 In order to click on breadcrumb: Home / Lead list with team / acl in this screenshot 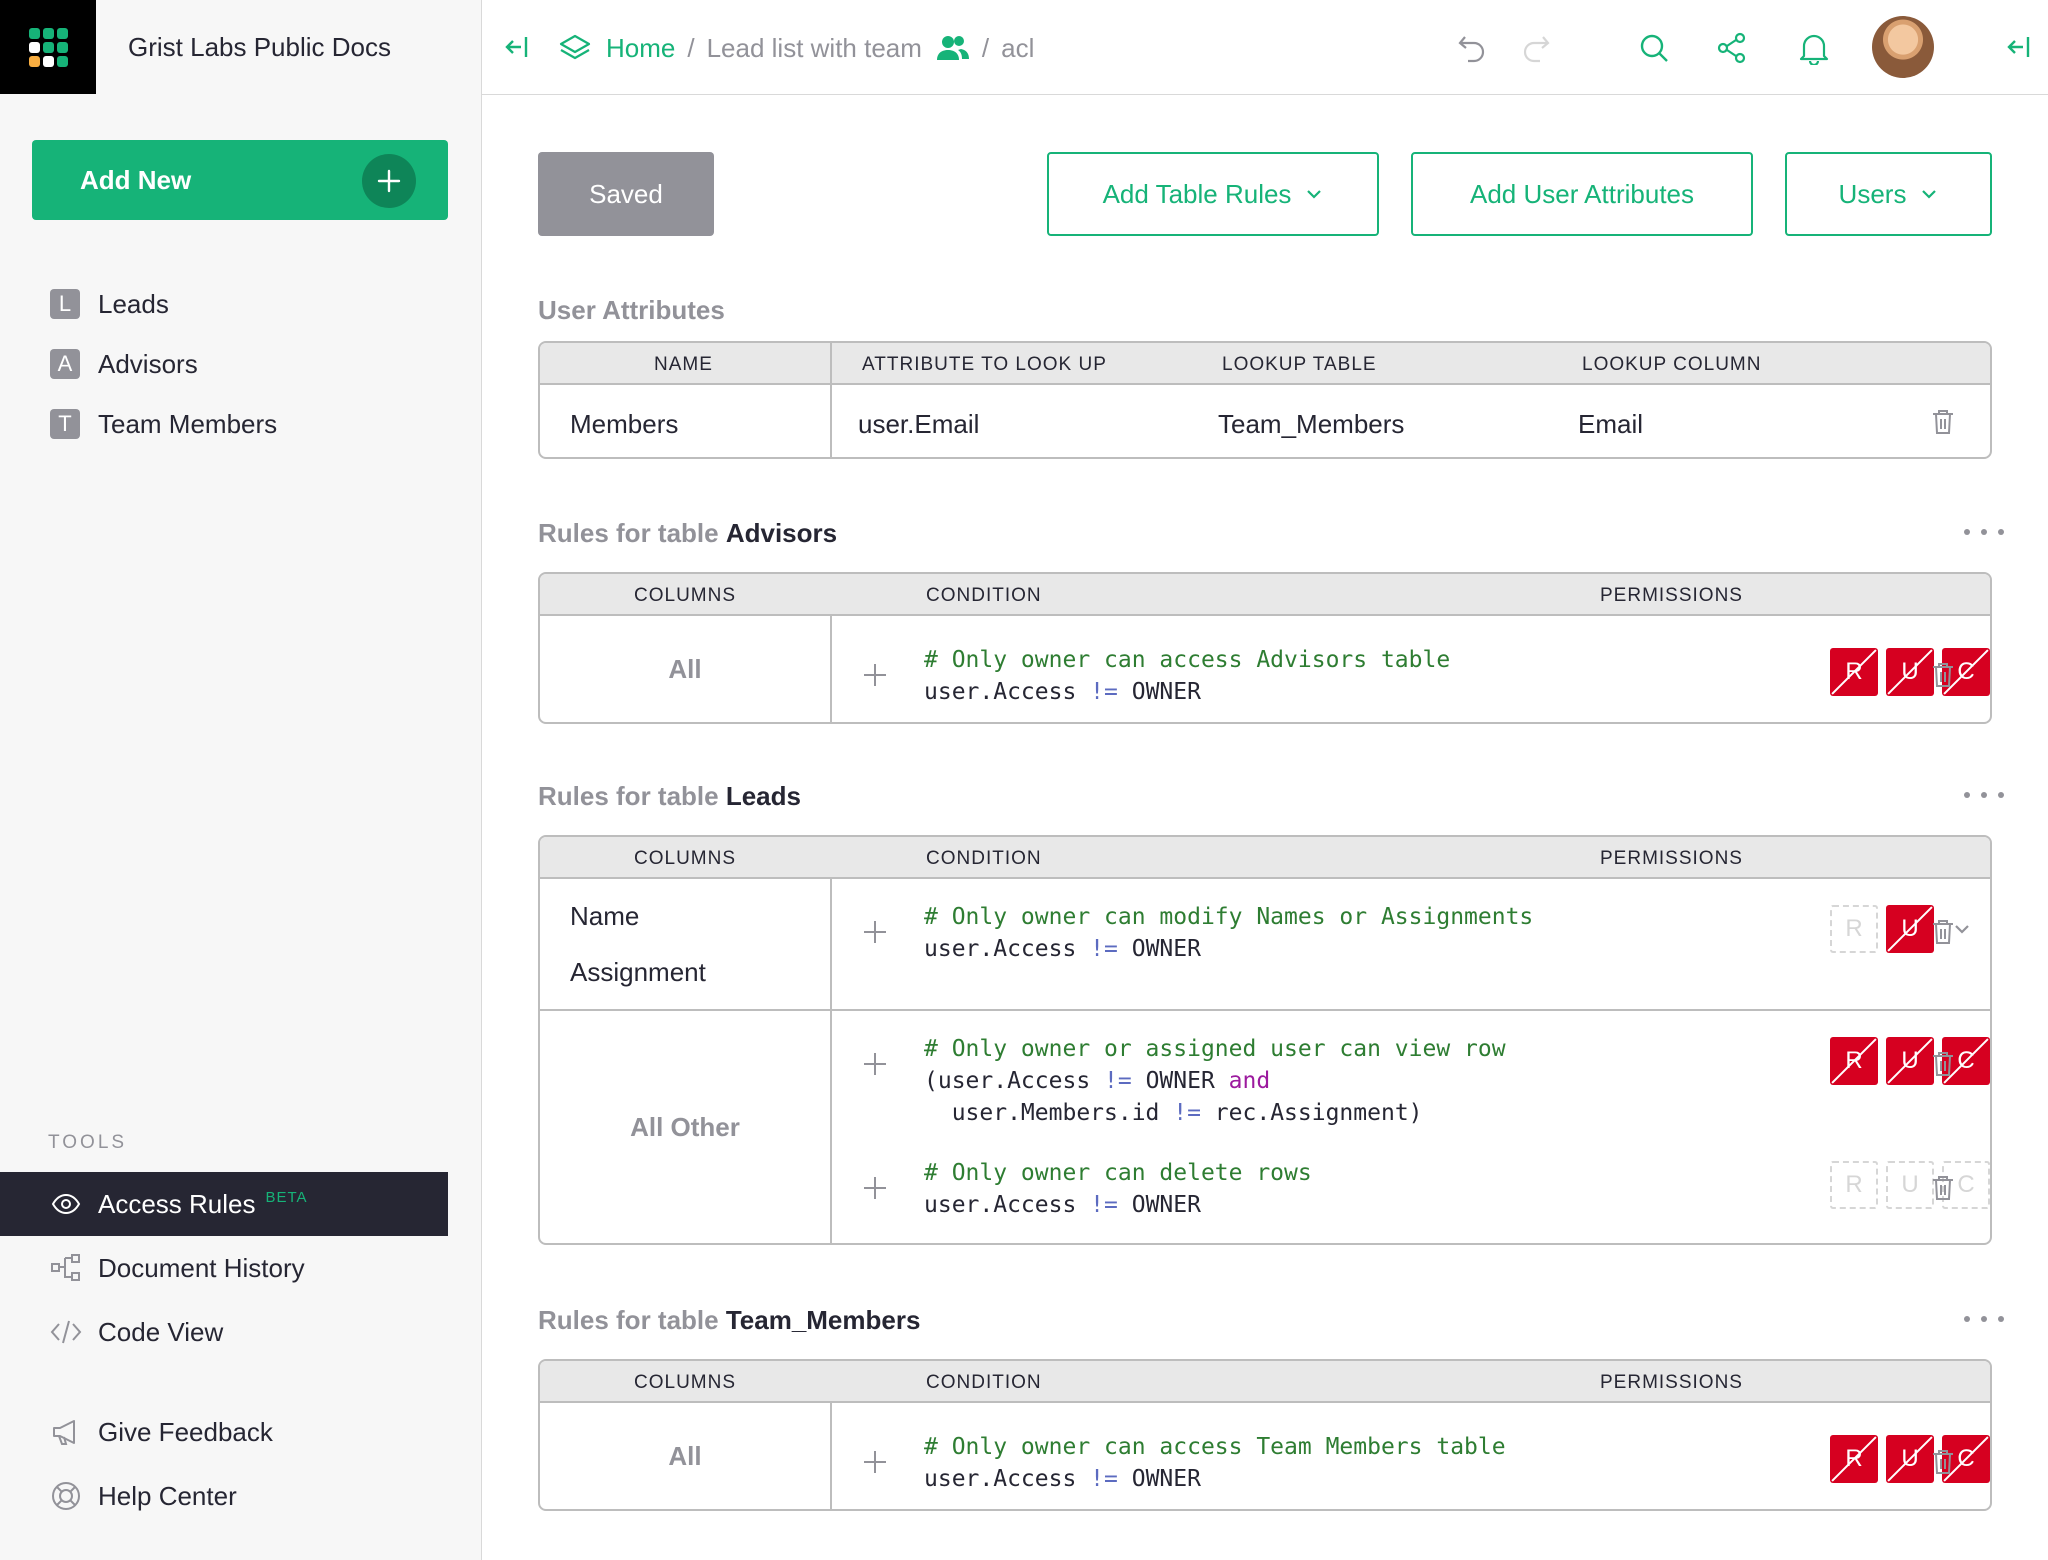, I will do `click(796, 48)`.